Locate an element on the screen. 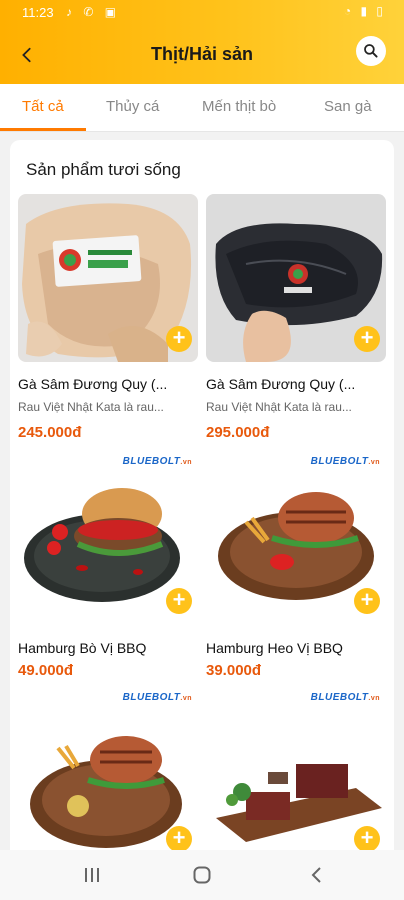  home-icon is located at coordinates (202, 875).